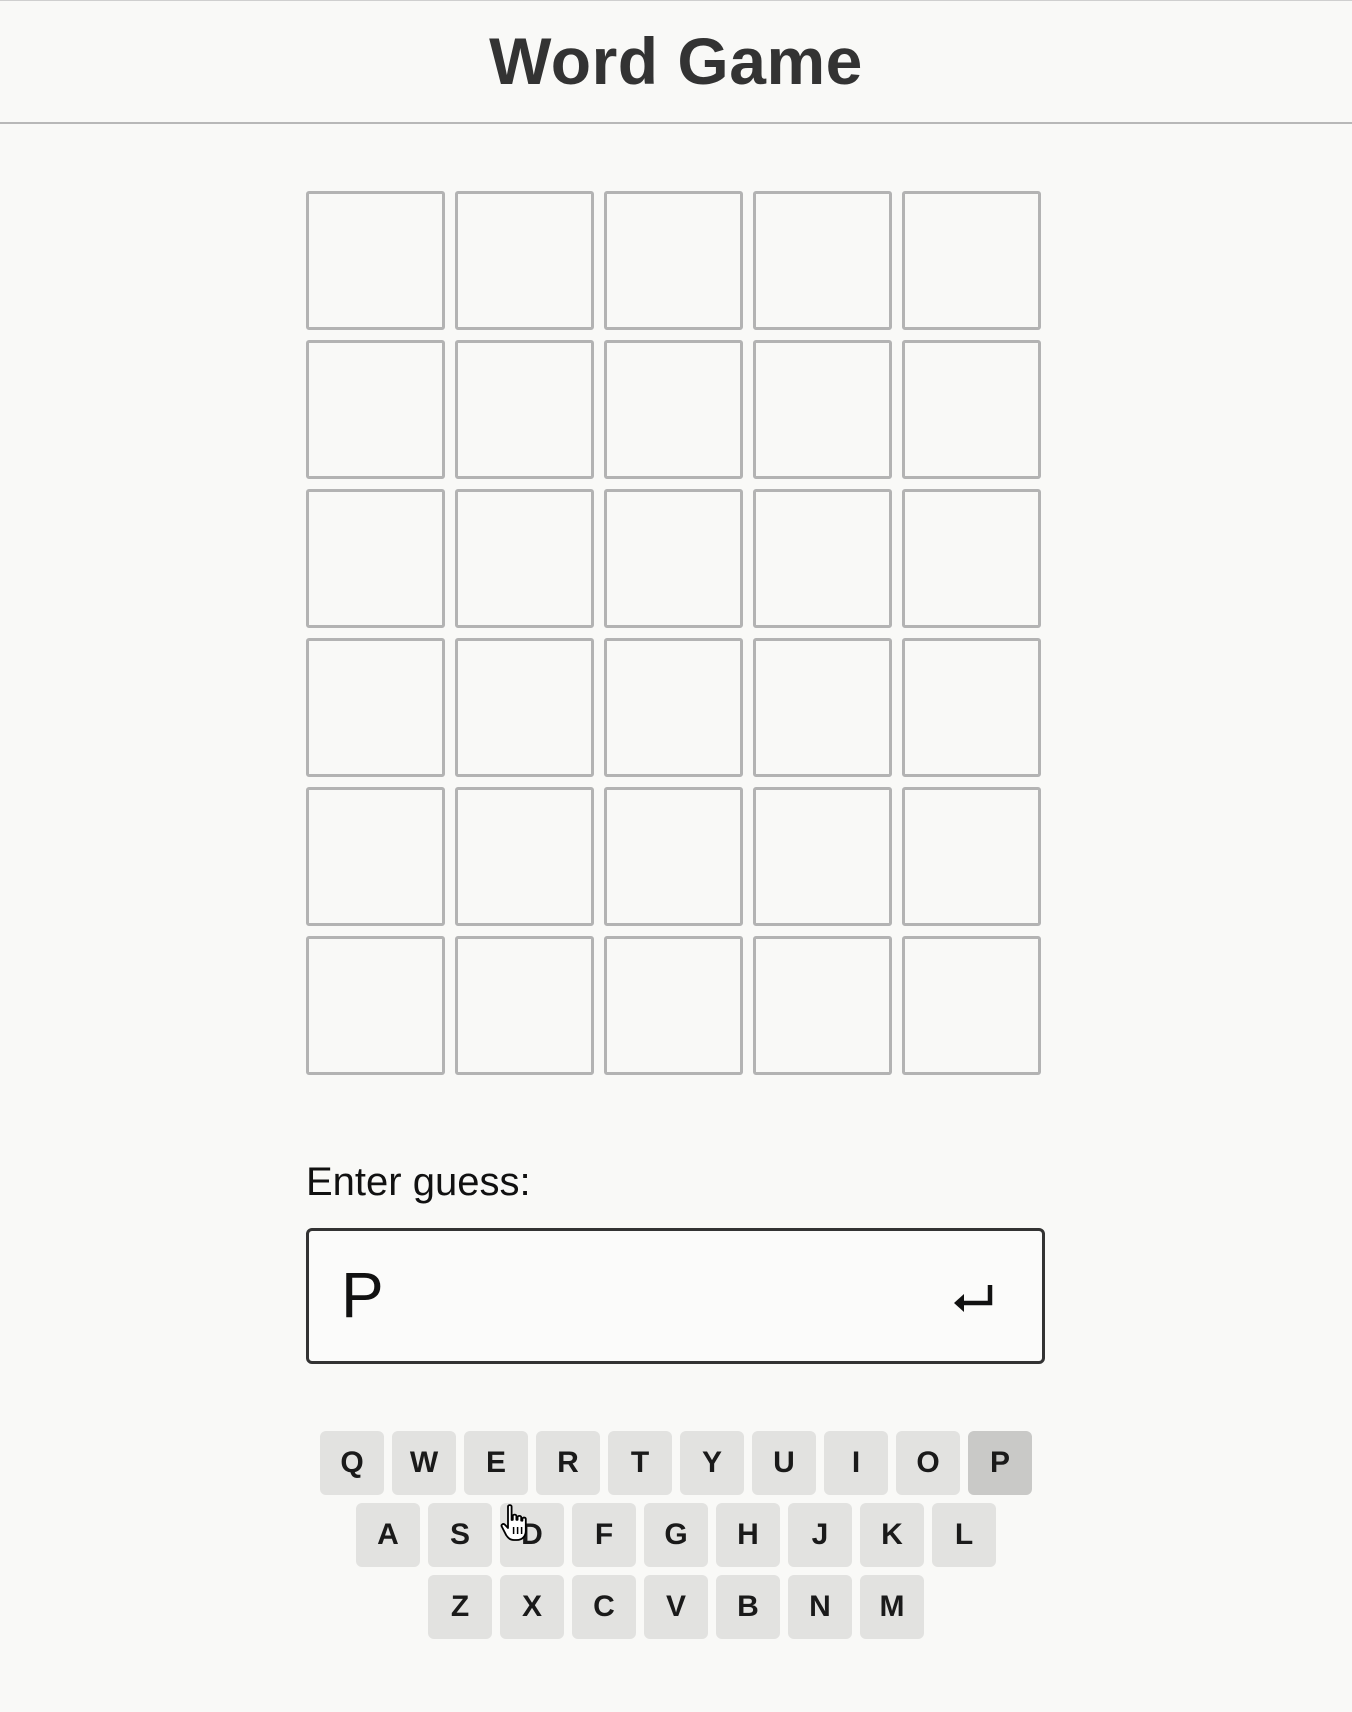  Describe the element at coordinates (892, 1607) in the screenshot. I see `key-m: M` at that location.